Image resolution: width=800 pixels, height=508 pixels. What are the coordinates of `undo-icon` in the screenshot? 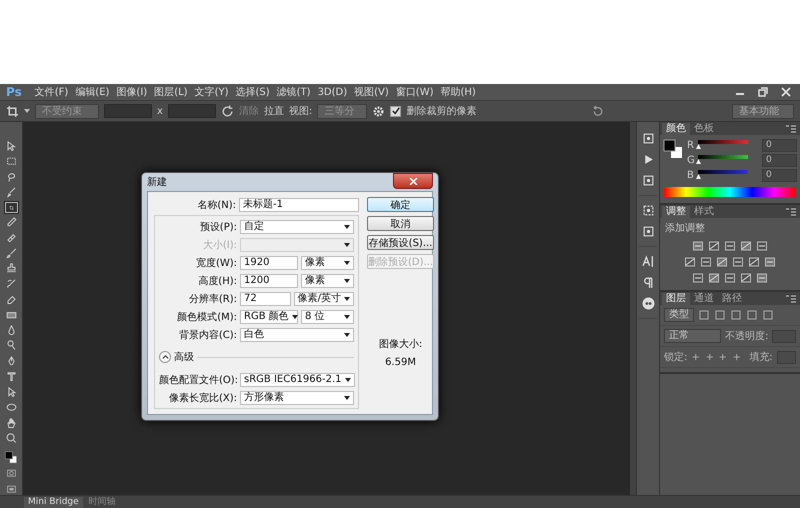 It's located at (597, 111).